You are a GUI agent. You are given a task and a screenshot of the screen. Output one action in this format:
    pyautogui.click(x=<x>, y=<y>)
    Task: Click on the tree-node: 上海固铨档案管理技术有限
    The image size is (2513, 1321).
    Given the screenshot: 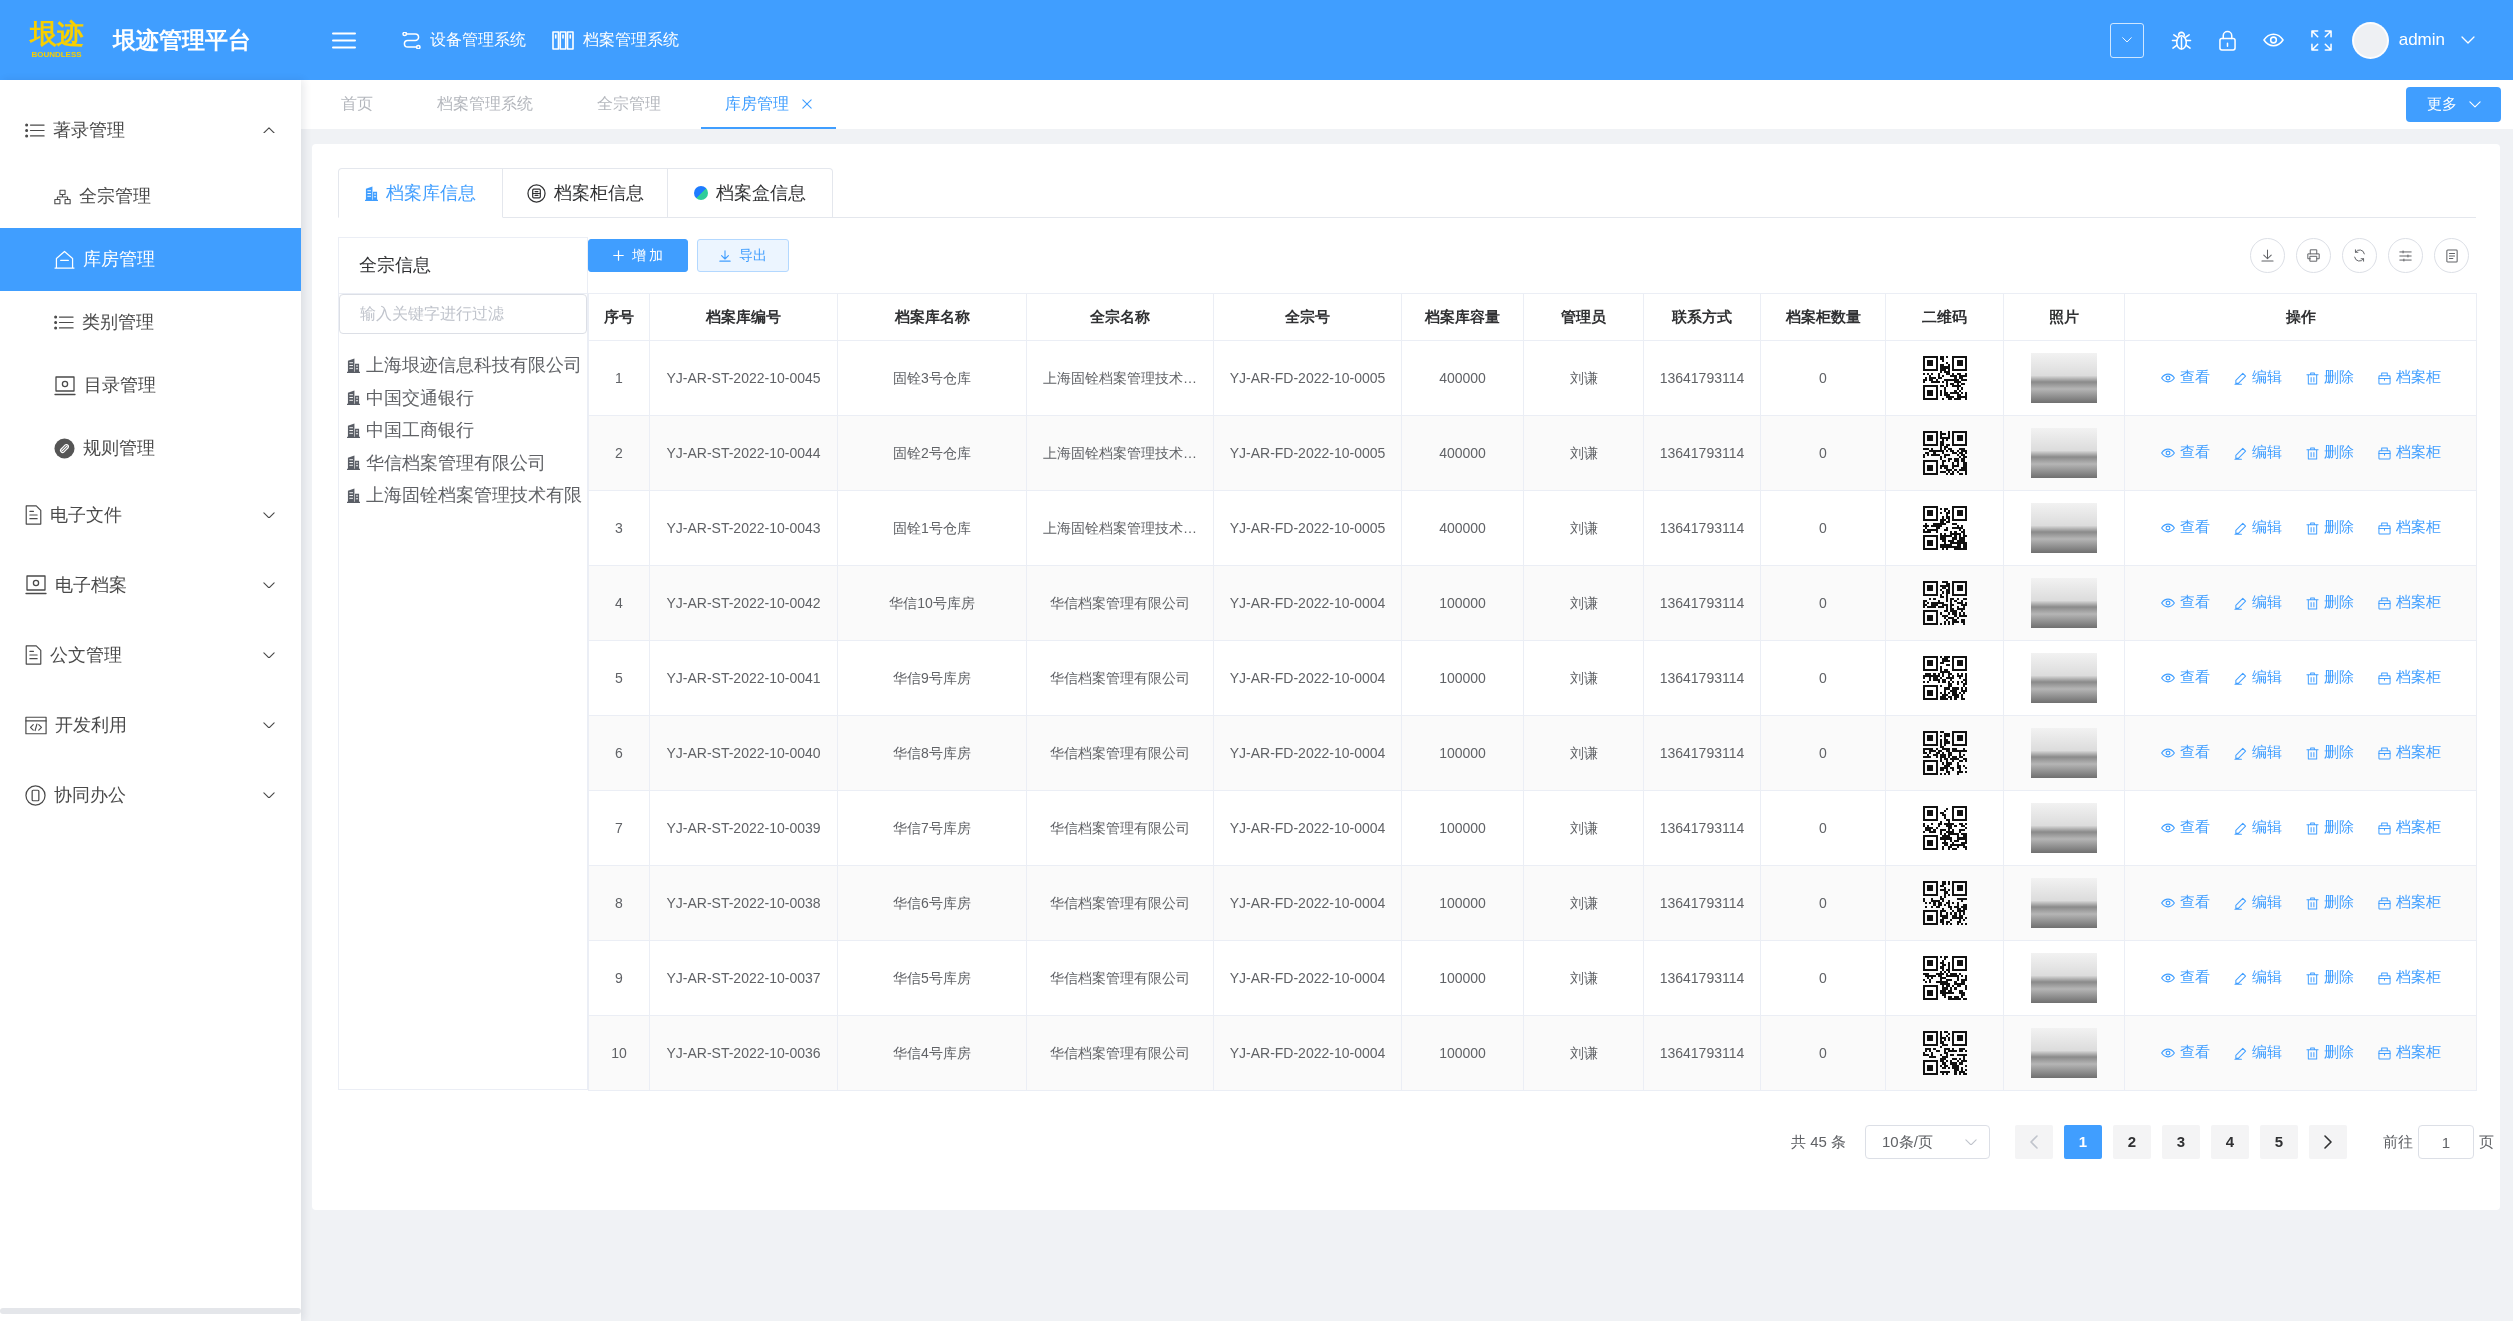 What is the action you would take?
    pyautogui.click(x=463, y=495)
    